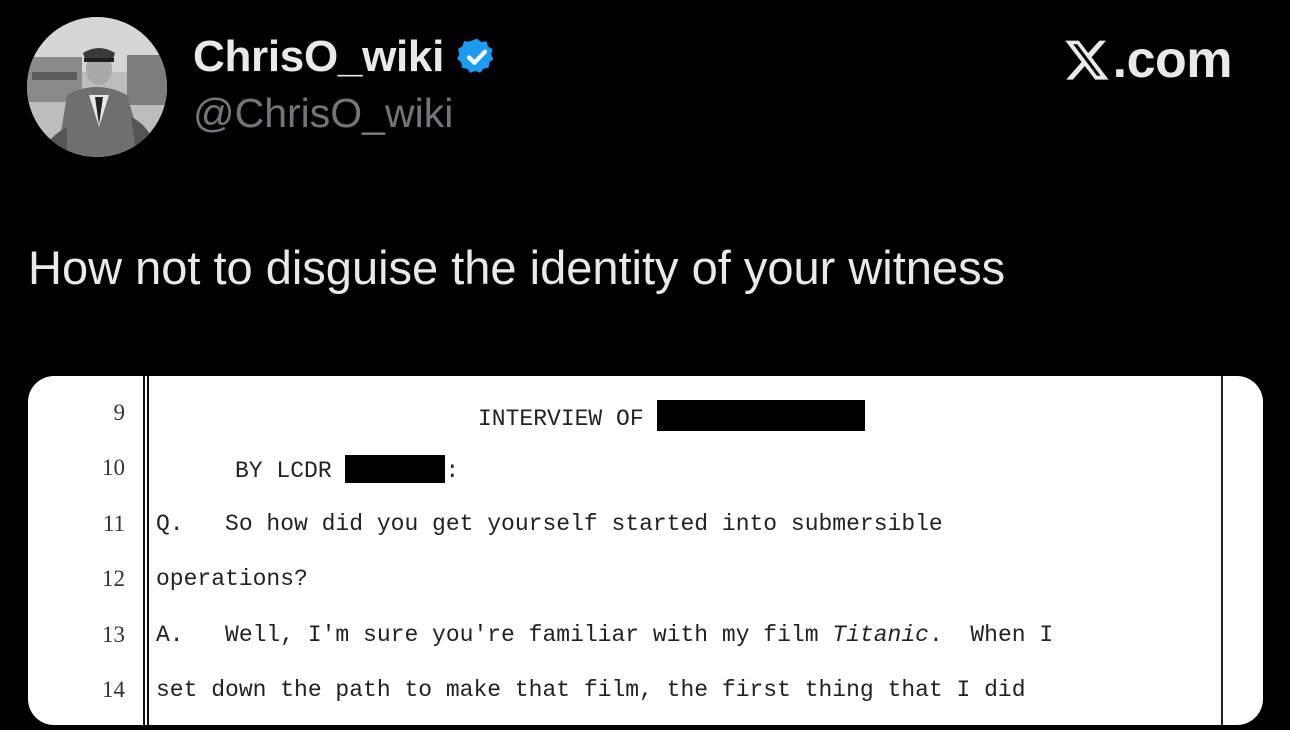  Describe the element at coordinates (290, 471) in the screenshot. I see `line-text-pre: BY LCDR` at that location.